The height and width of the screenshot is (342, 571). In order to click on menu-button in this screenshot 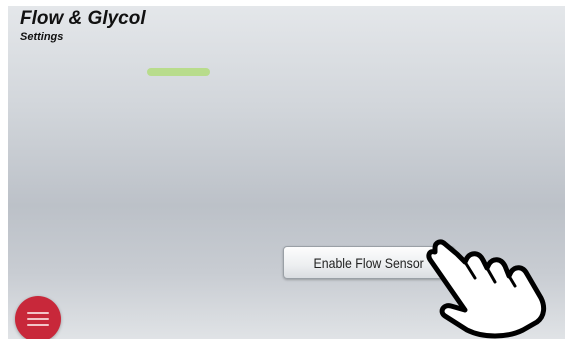, I will do `click(38, 317)`.